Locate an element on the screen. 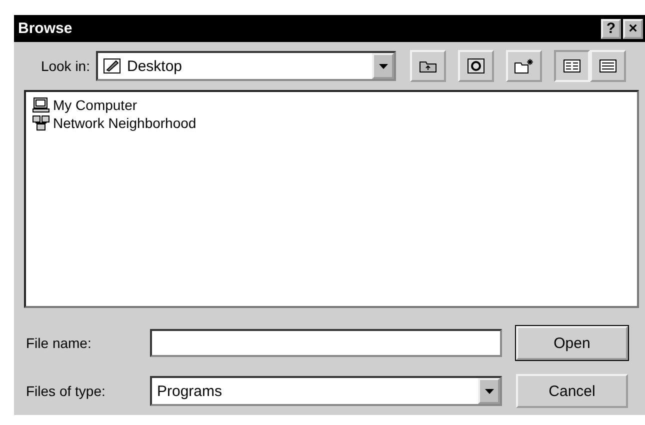 The image size is (645, 425). details-view-icon is located at coordinates (608, 66).